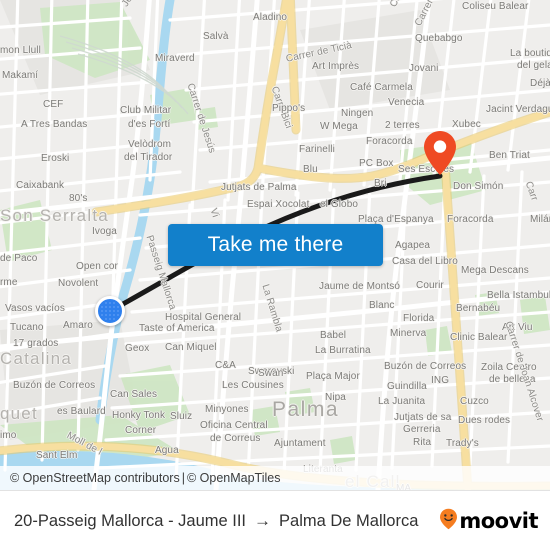 Image resolution: width=550 pixels, height=550 pixels. What do you see at coordinates (349, 520) in the screenshot?
I see `route-destination: Palma De Mallorca` at bounding box center [349, 520].